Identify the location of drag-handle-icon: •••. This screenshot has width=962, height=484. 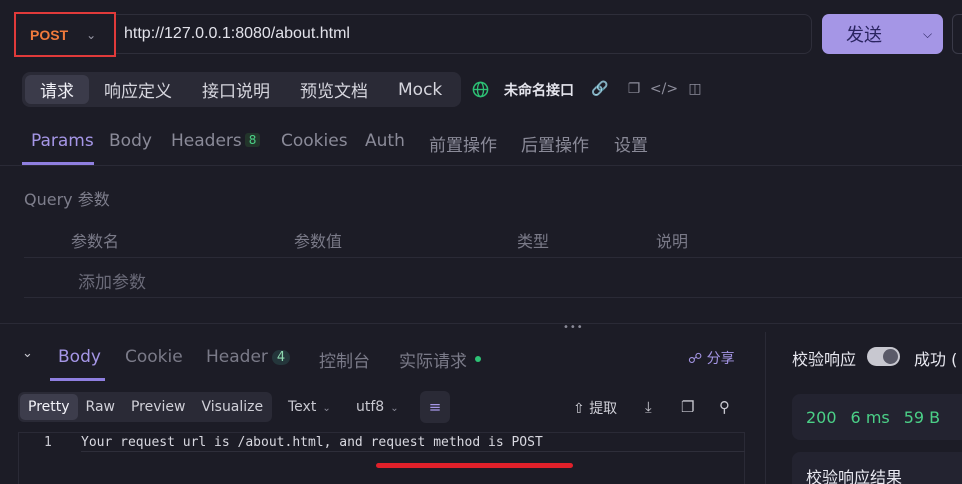
(573, 328).